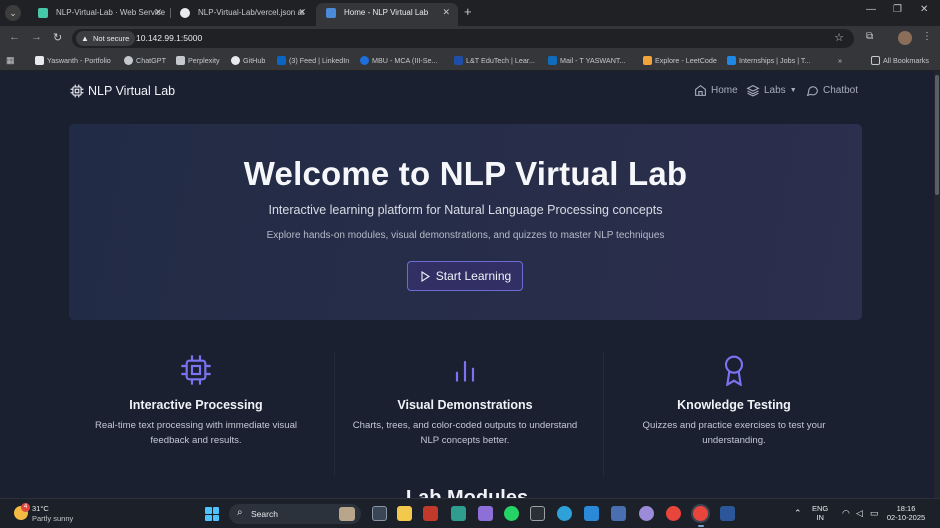  What do you see at coordinates (465, 276) in the screenshot?
I see `start-learning-button: Start Learning` at bounding box center [465, 276].